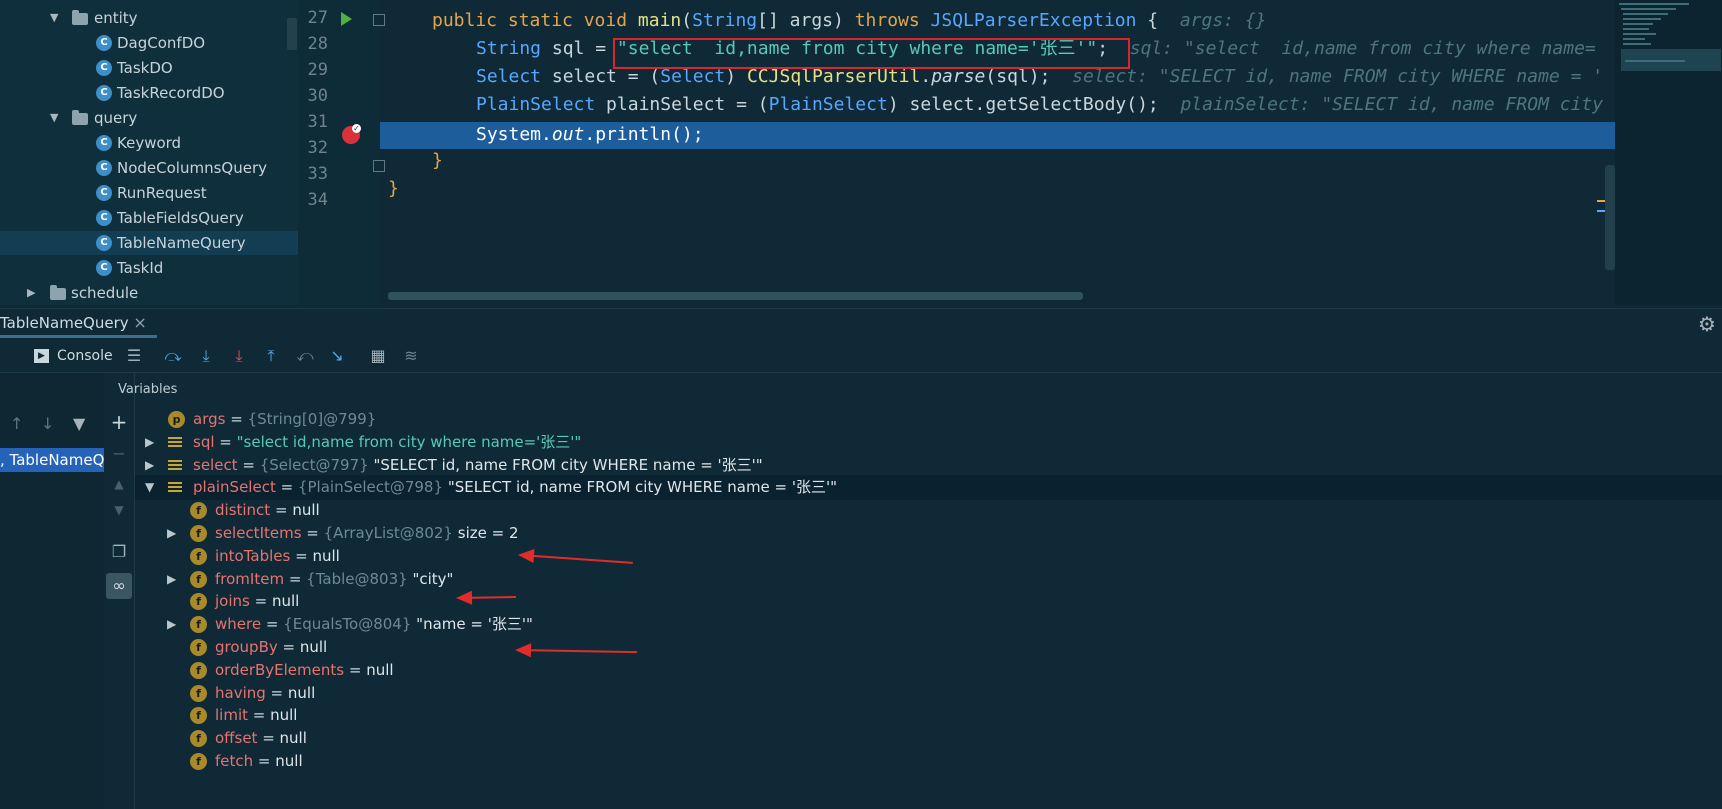 This screenshot has width=1722, height=809. What do you see at coordinates (433, 578) in the screenshot?
I see `variable-value: "city"` at bounding box center [433, 578].